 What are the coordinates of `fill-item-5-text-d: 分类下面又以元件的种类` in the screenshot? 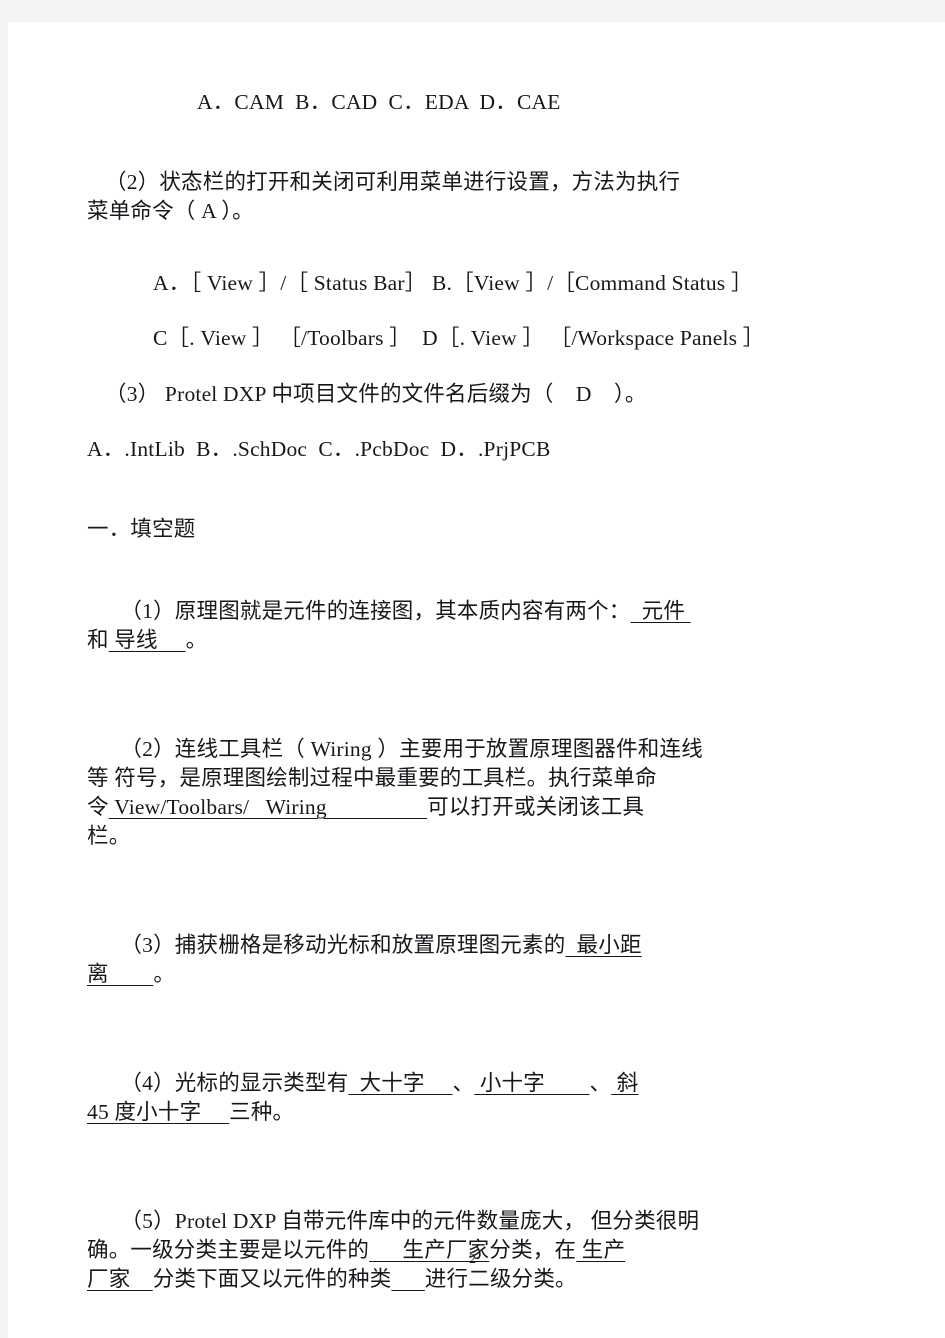 It's located at (272, 1279).